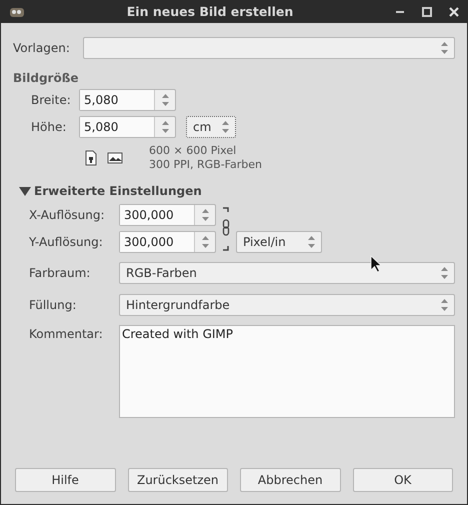  Describe the element at coordinates (45, 78) in the screenshot. I see `section-heading: Bildgröße` at that location.